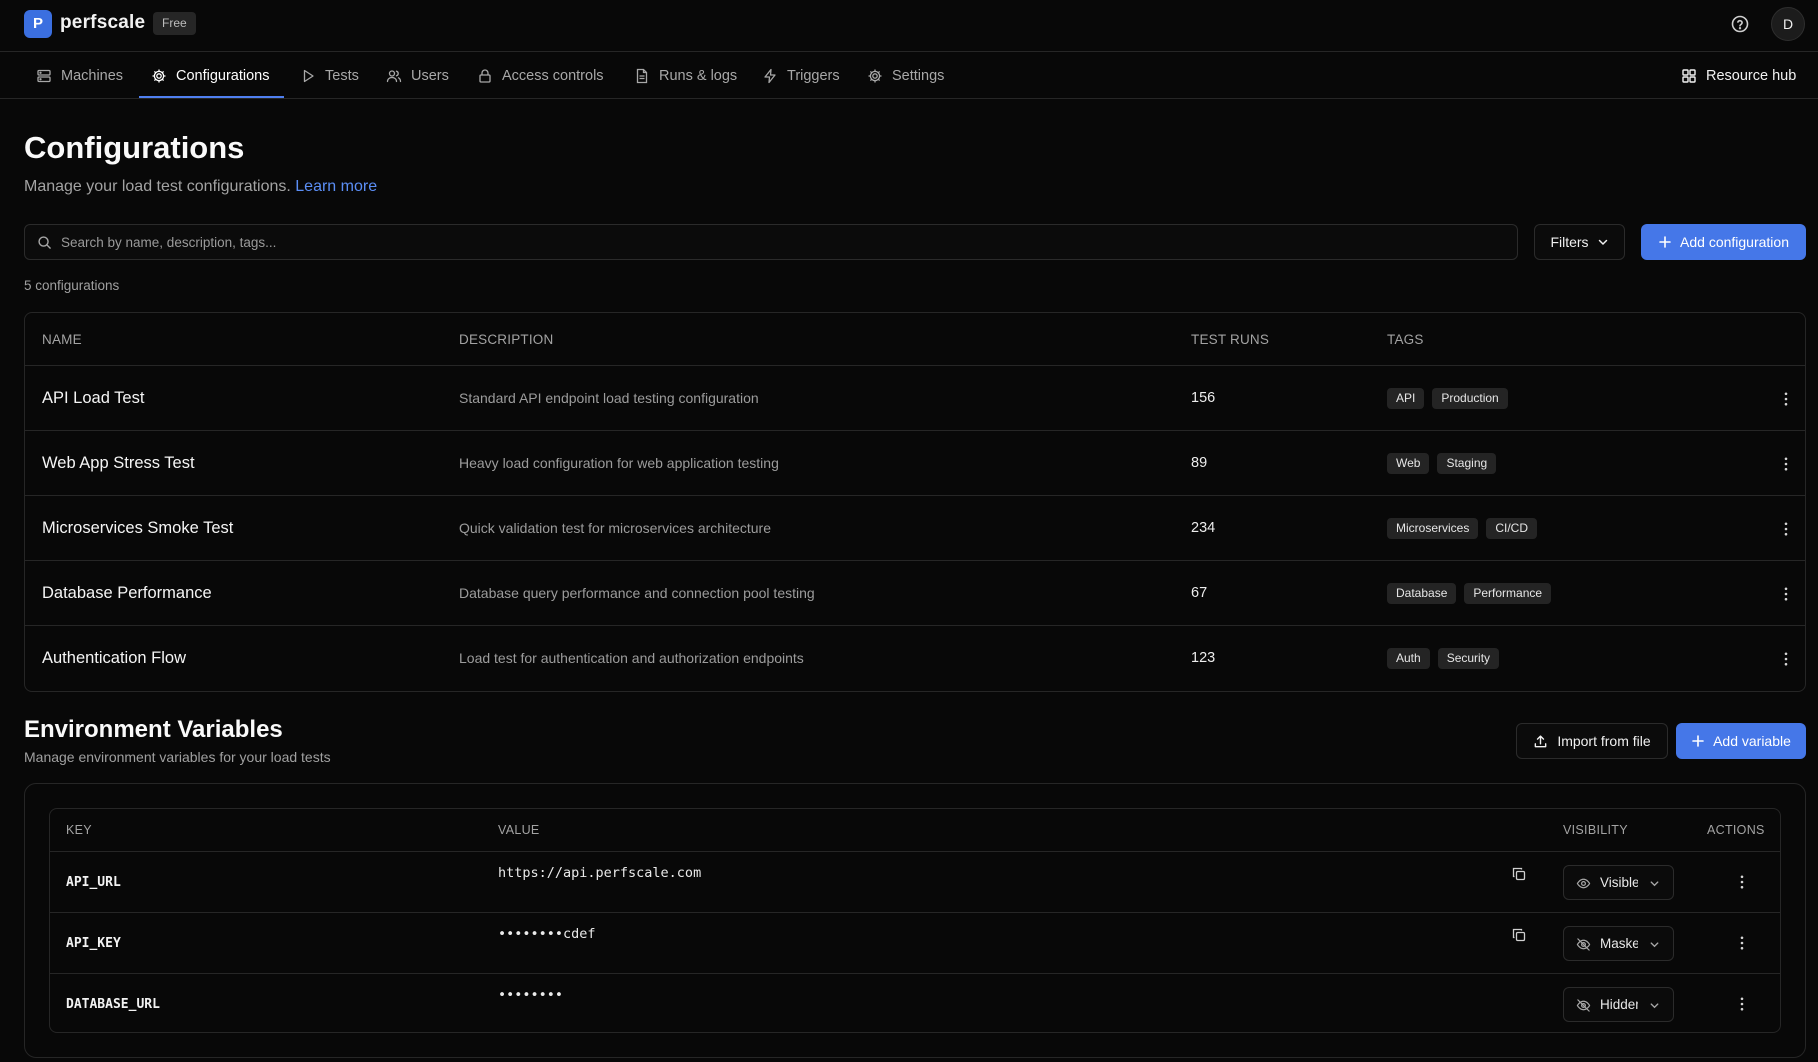 This screenshot has height=1062, width=1818. I want to click on config-tags: Auth Security, so click(1443, 658).